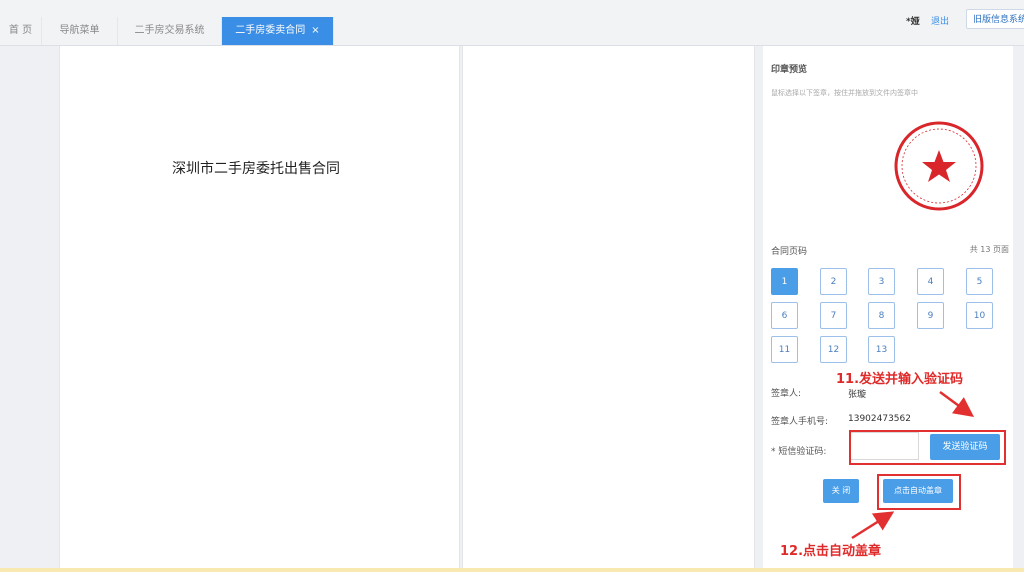 The width and height of the screenshot is (1024, 572). Describe the element at coordinates (913, 465) in the screenshot. I see `annotation-arrows` at that location.